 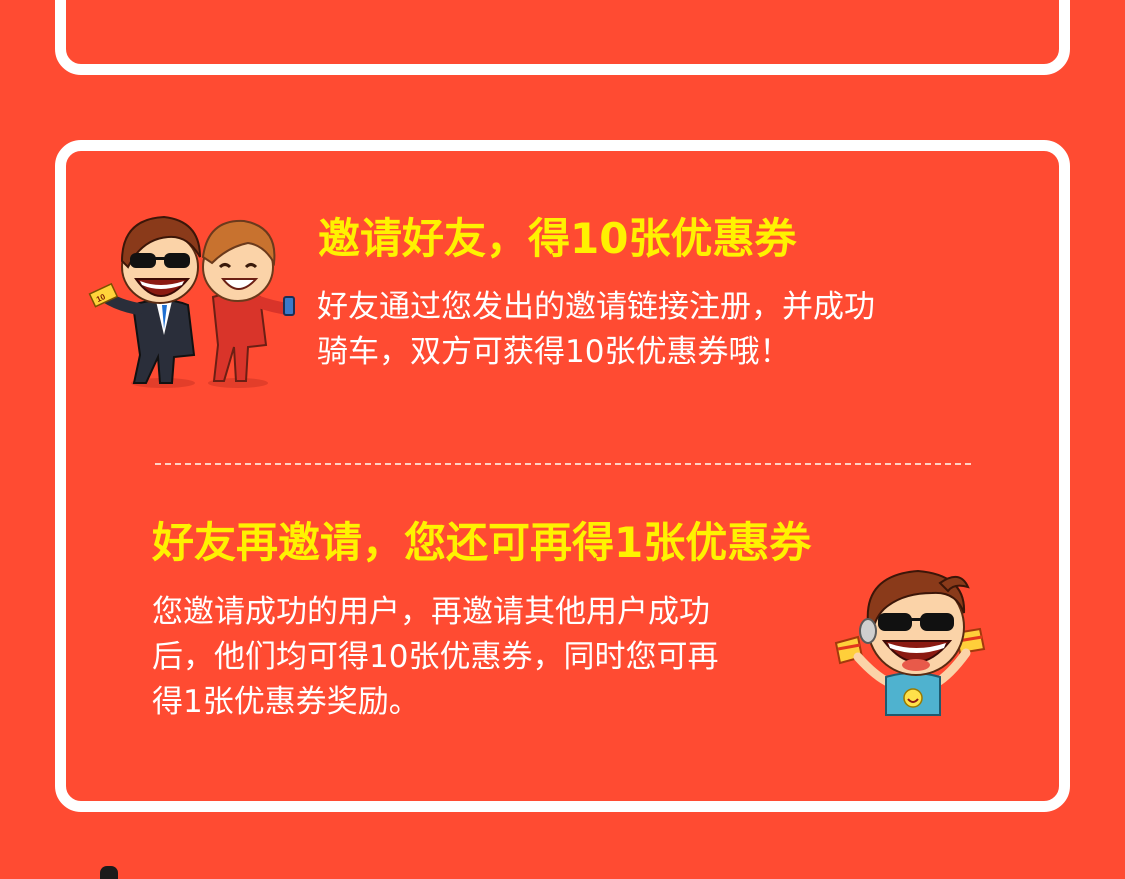 I want to click on celebrating-man-cartoon-icon, so click(x=910, y=642).